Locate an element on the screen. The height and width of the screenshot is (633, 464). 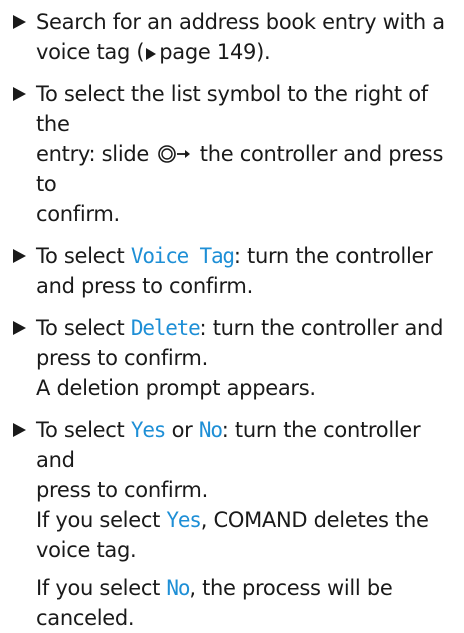
step-1-line-2: voice tag ( page 149). is located at coordinates (244, 52).